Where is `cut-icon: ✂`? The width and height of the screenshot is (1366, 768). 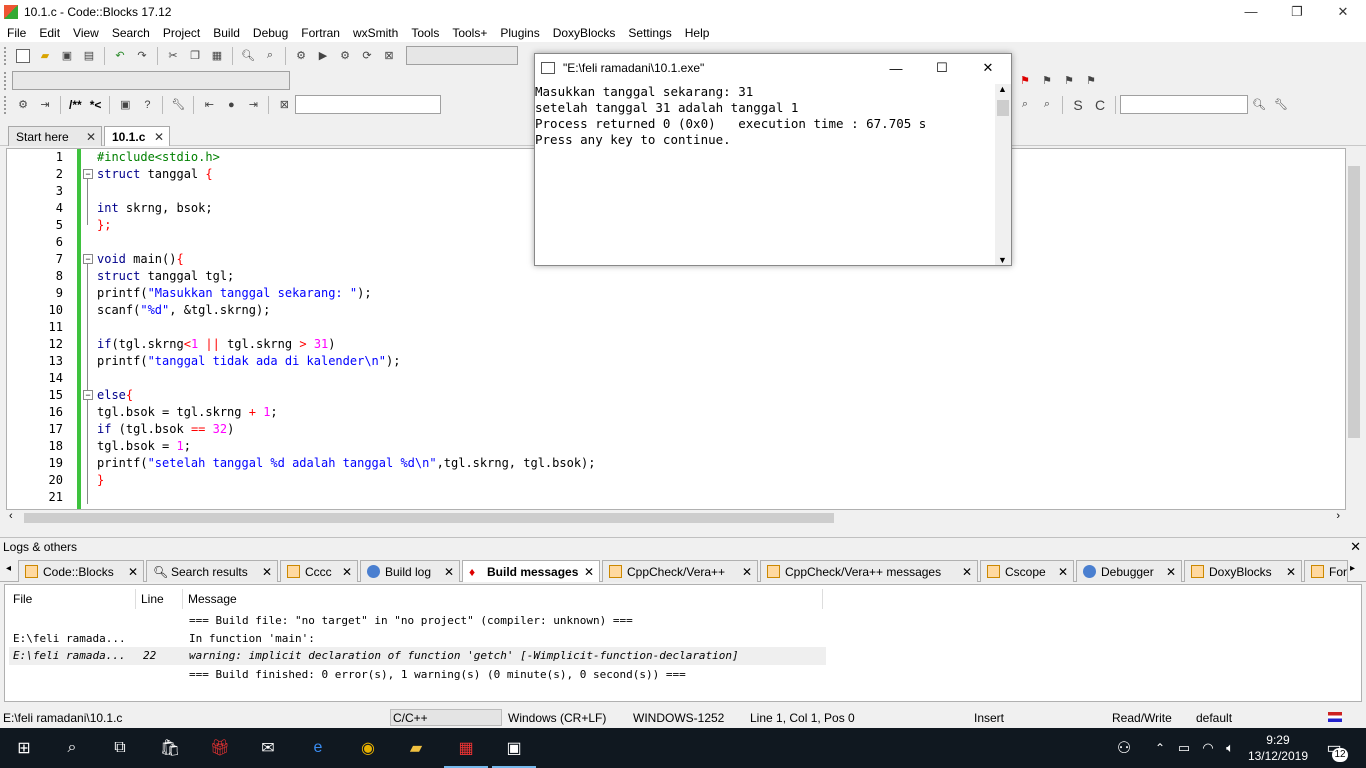
cut-icon: ✂ is located at coordinates (173, 56).